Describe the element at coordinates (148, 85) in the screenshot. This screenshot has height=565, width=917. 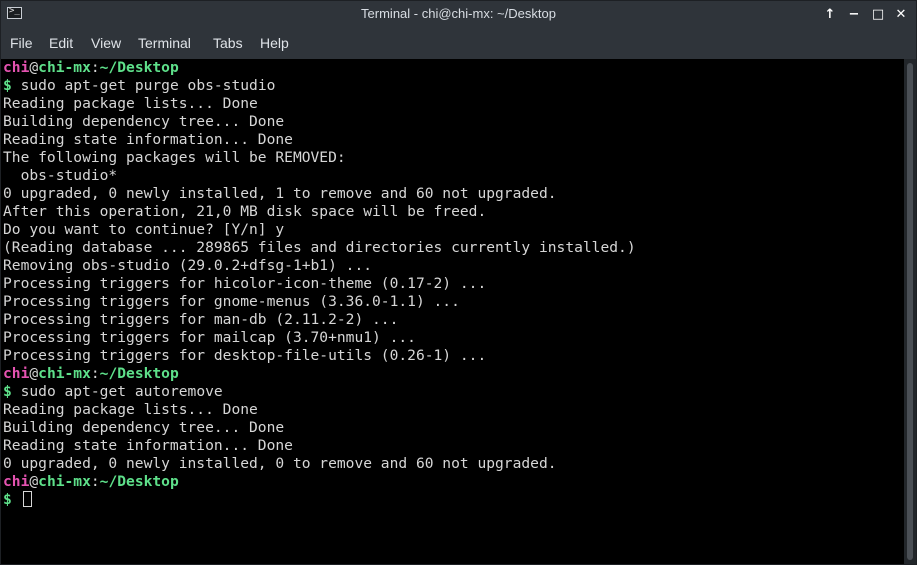
I see `command-text: sudo apt-get purge obs-studio` at that location.